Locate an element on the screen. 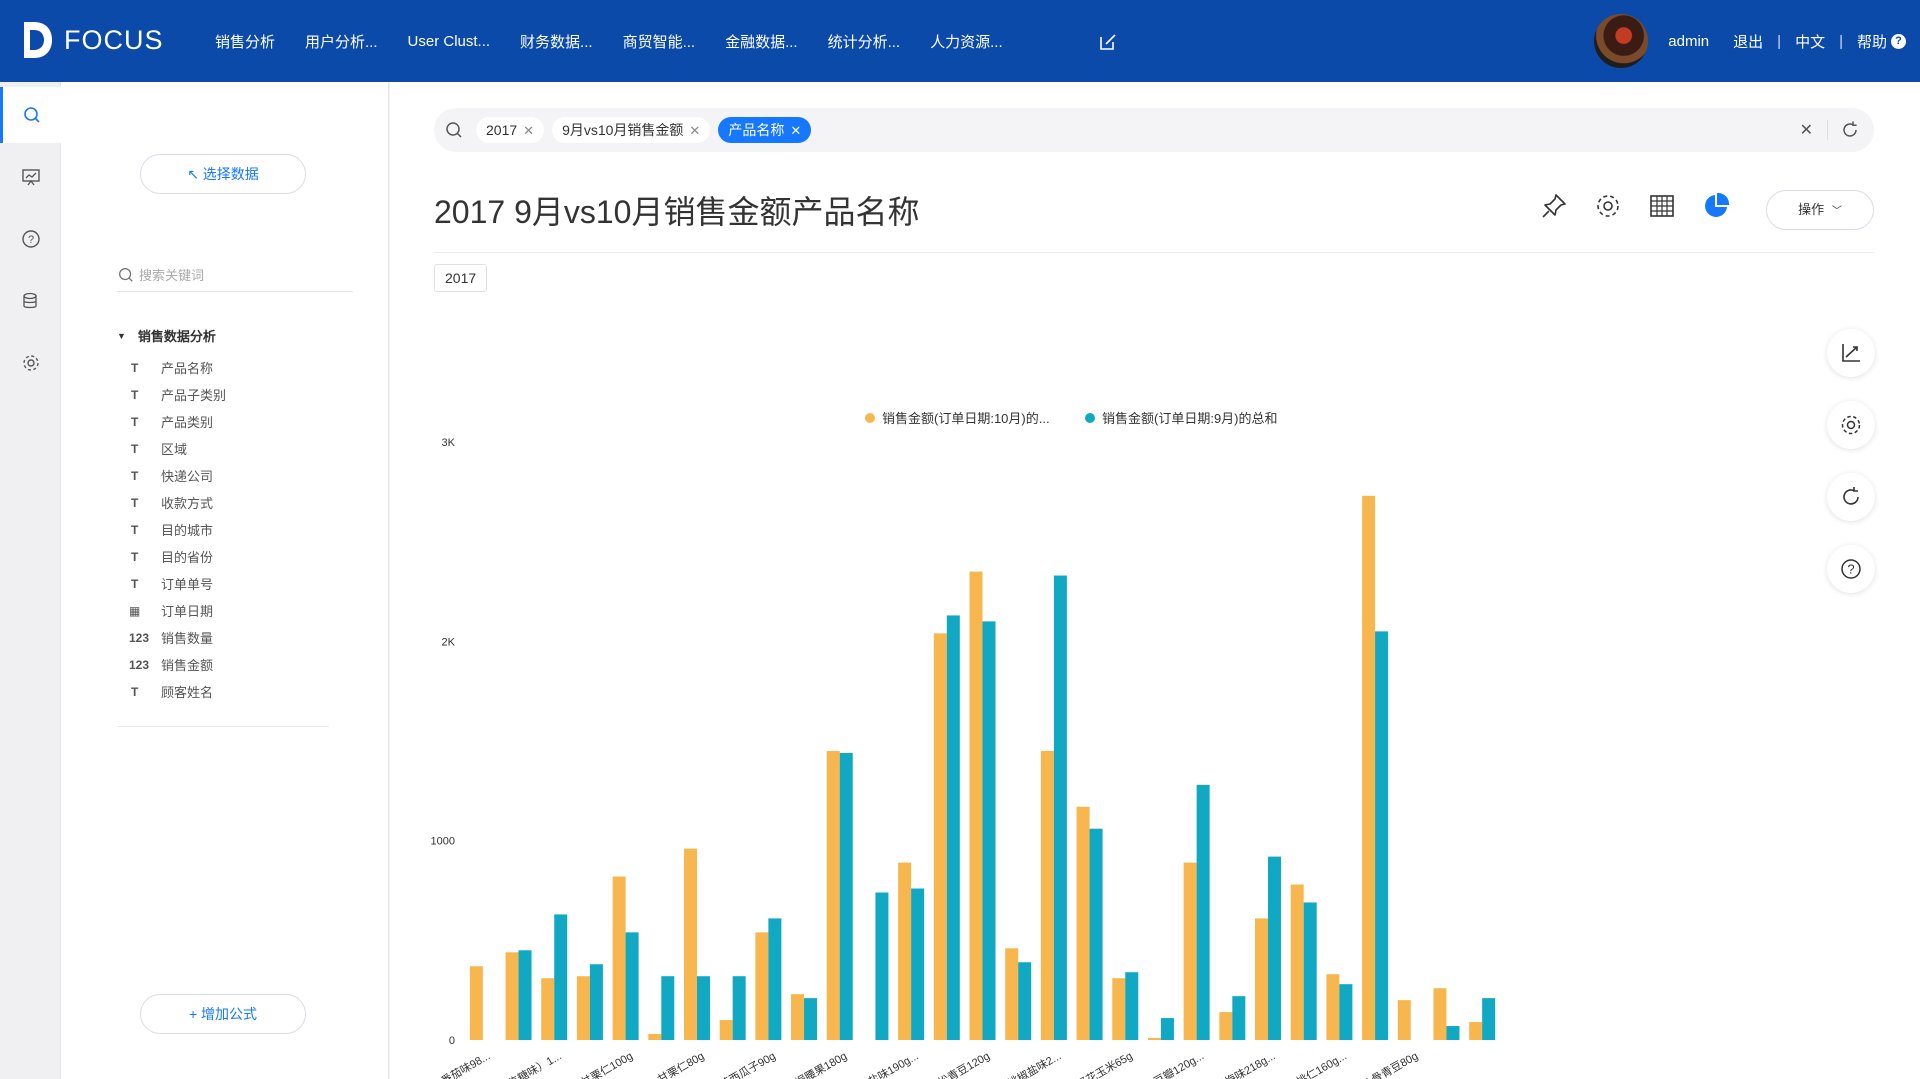 This screenshot has width=1920, height=1079. logout-link: 退出 is located at coordinates (1748, 41).